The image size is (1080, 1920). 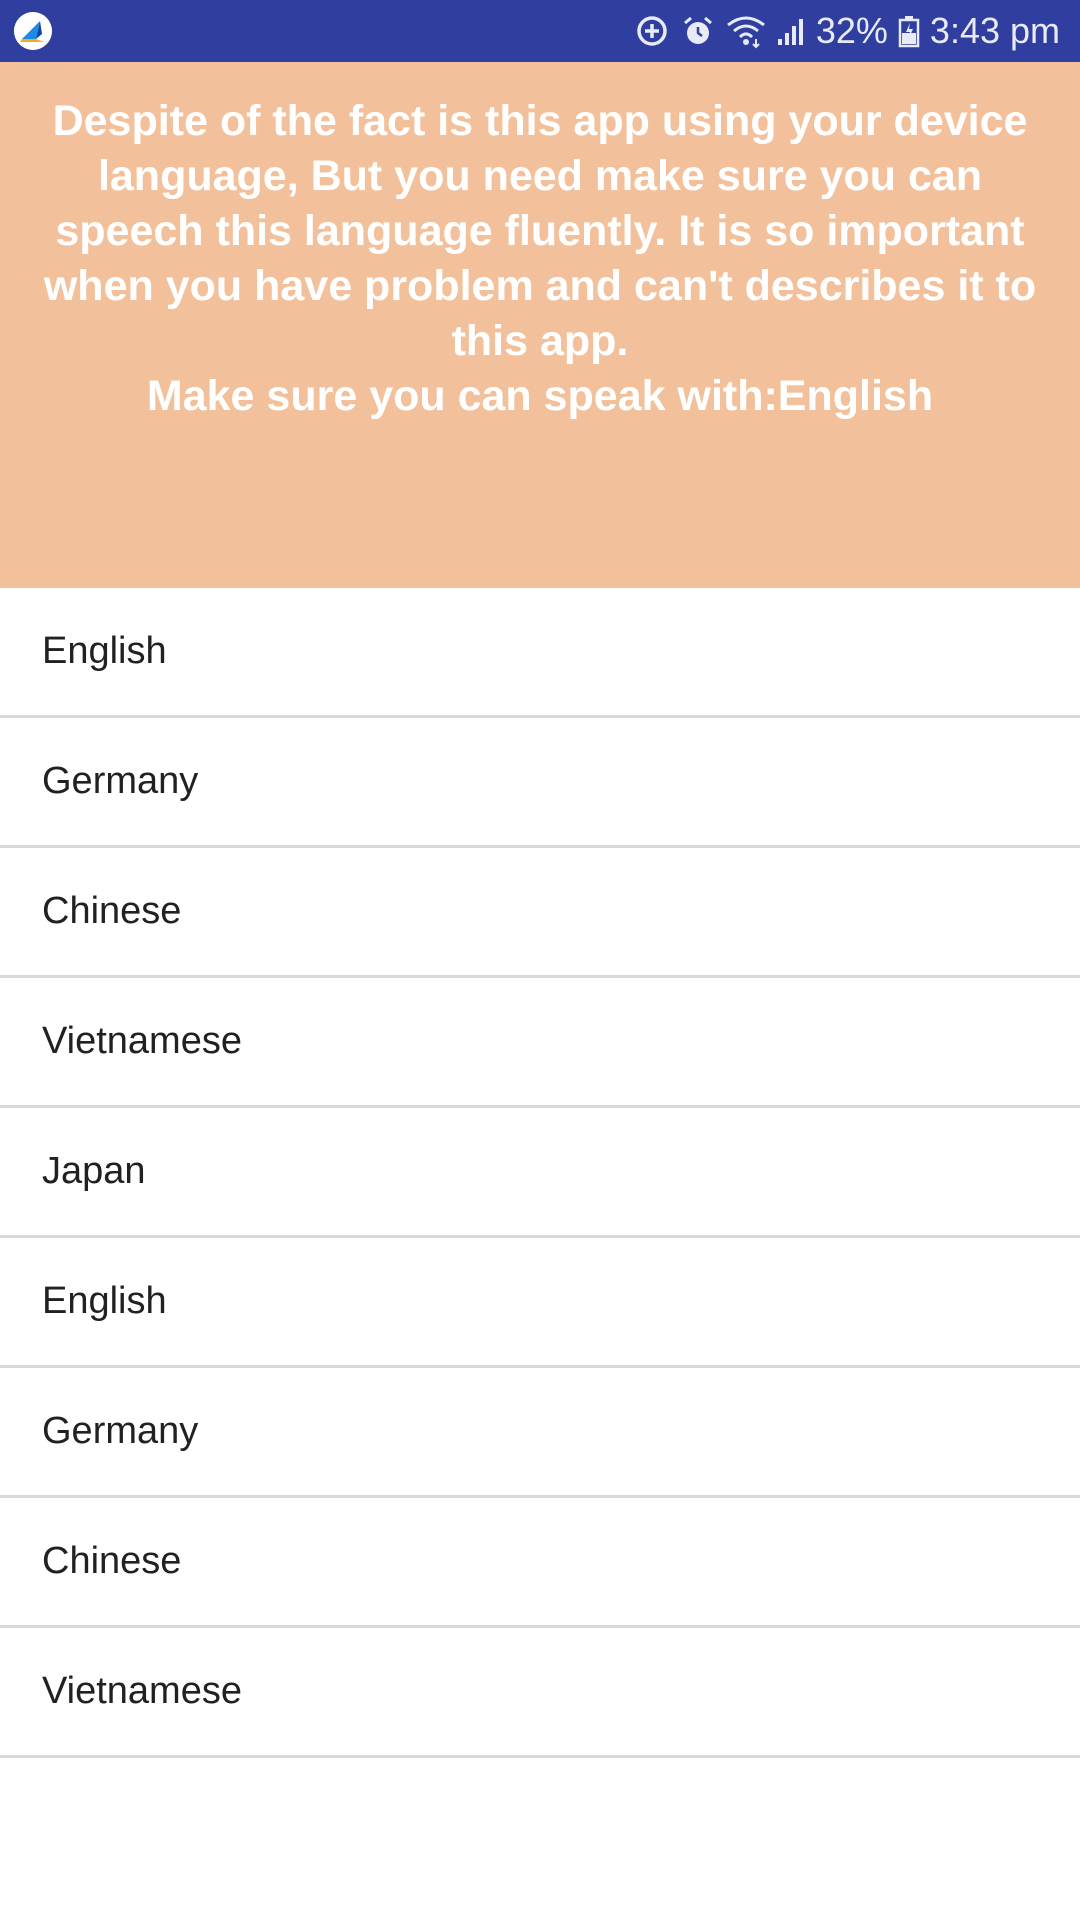 What do you see at coordinates (909, 31) in the screenshot?
I see `battery-icon` at bounding box center [909, 31].